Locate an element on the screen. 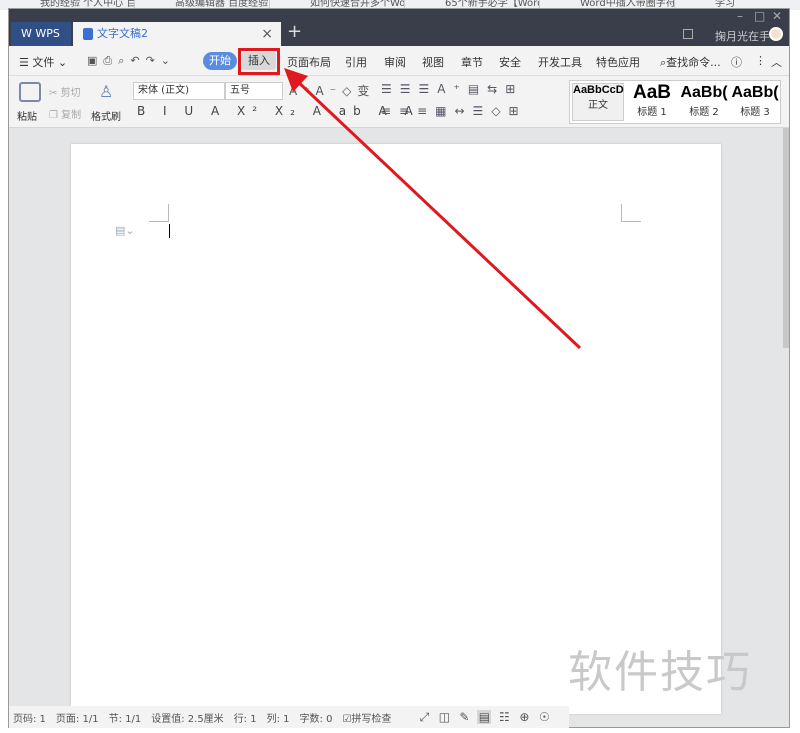 This screenshot has height=733, width=800. arrow-shaft is located at coordinates (438, 214).